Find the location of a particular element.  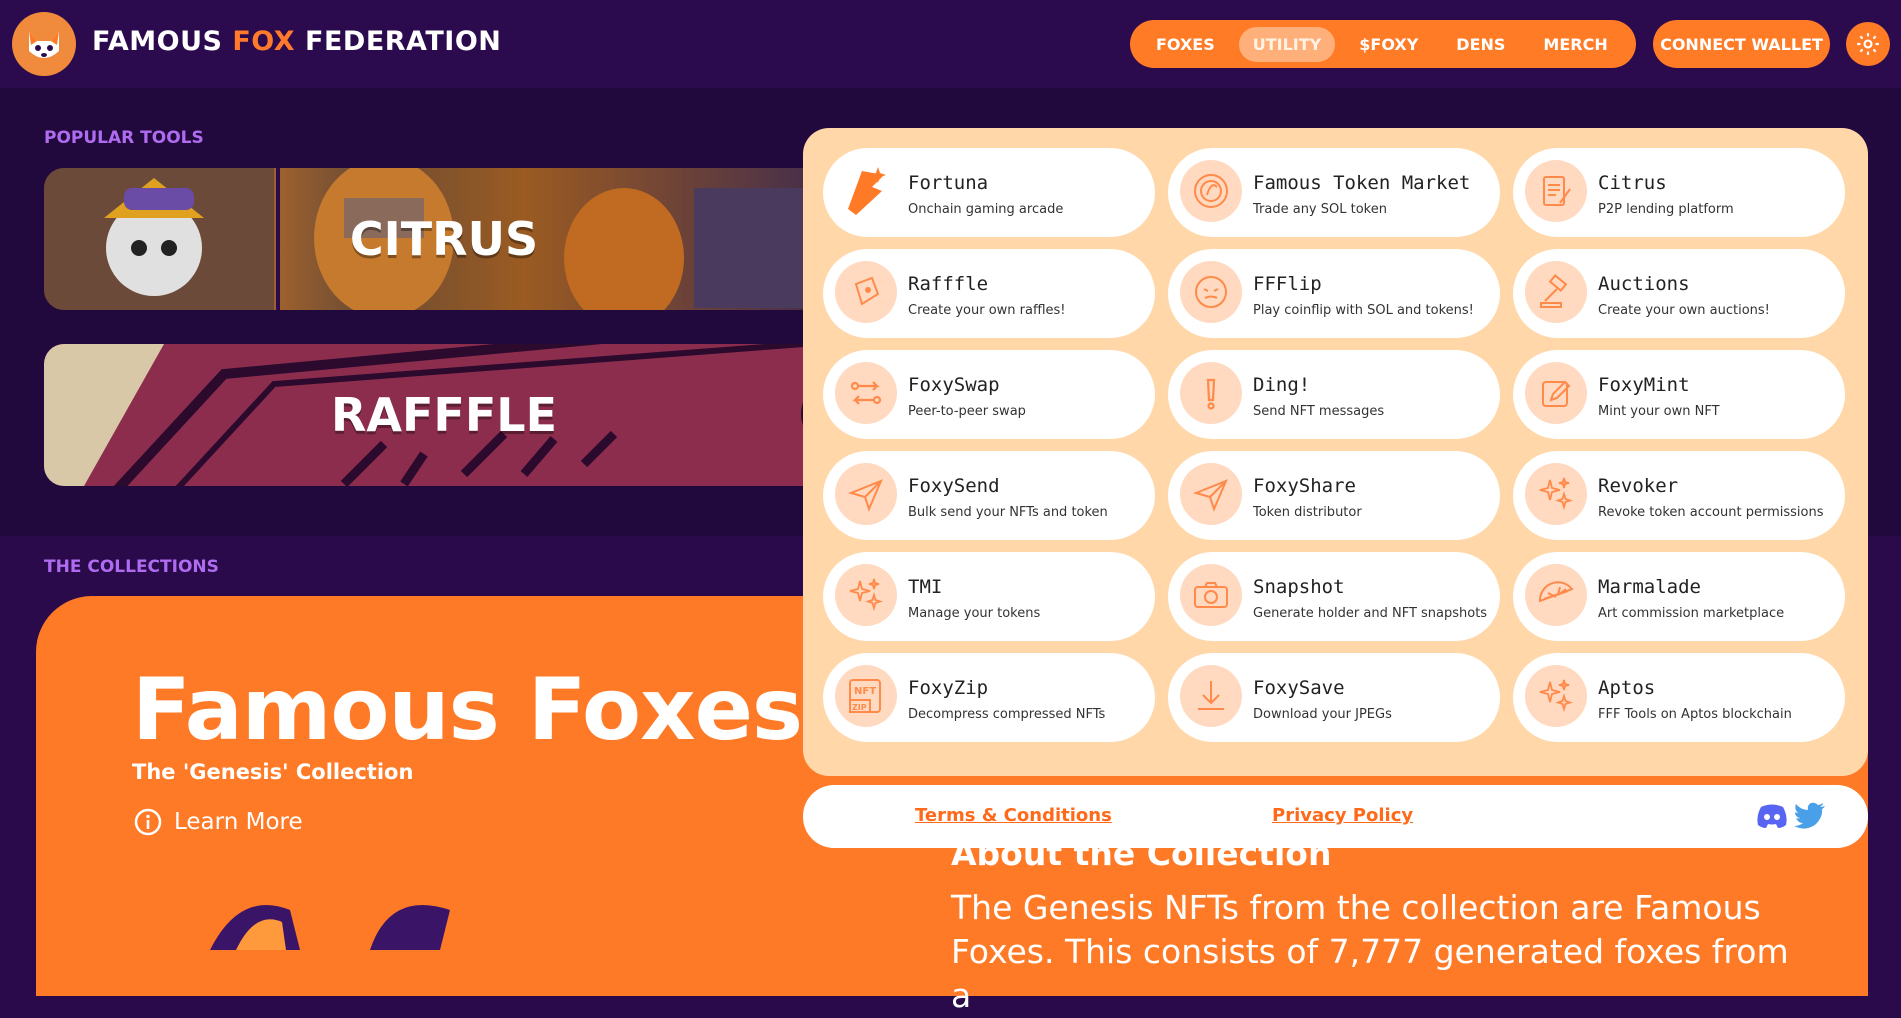

tool-name: Revoker is located at coordinates (1638, 486).